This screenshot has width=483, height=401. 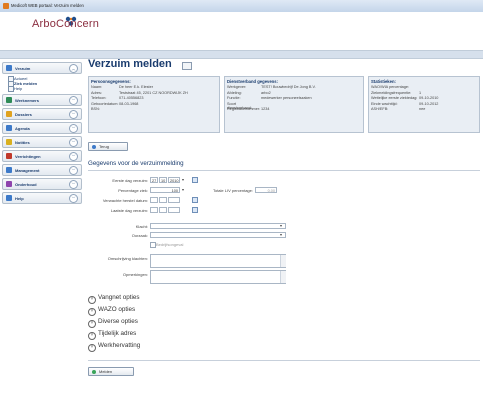 I want to click on oorzaak-label: Oorzaak:, so click(x=139, y=235).